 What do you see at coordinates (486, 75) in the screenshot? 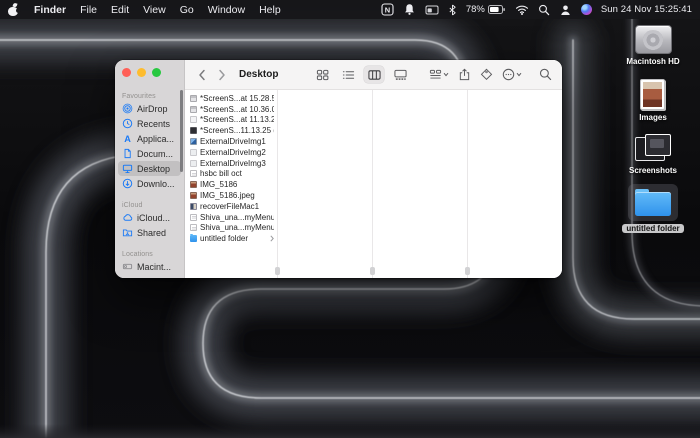
I see `tag-button` at bounding box center [486, 75].